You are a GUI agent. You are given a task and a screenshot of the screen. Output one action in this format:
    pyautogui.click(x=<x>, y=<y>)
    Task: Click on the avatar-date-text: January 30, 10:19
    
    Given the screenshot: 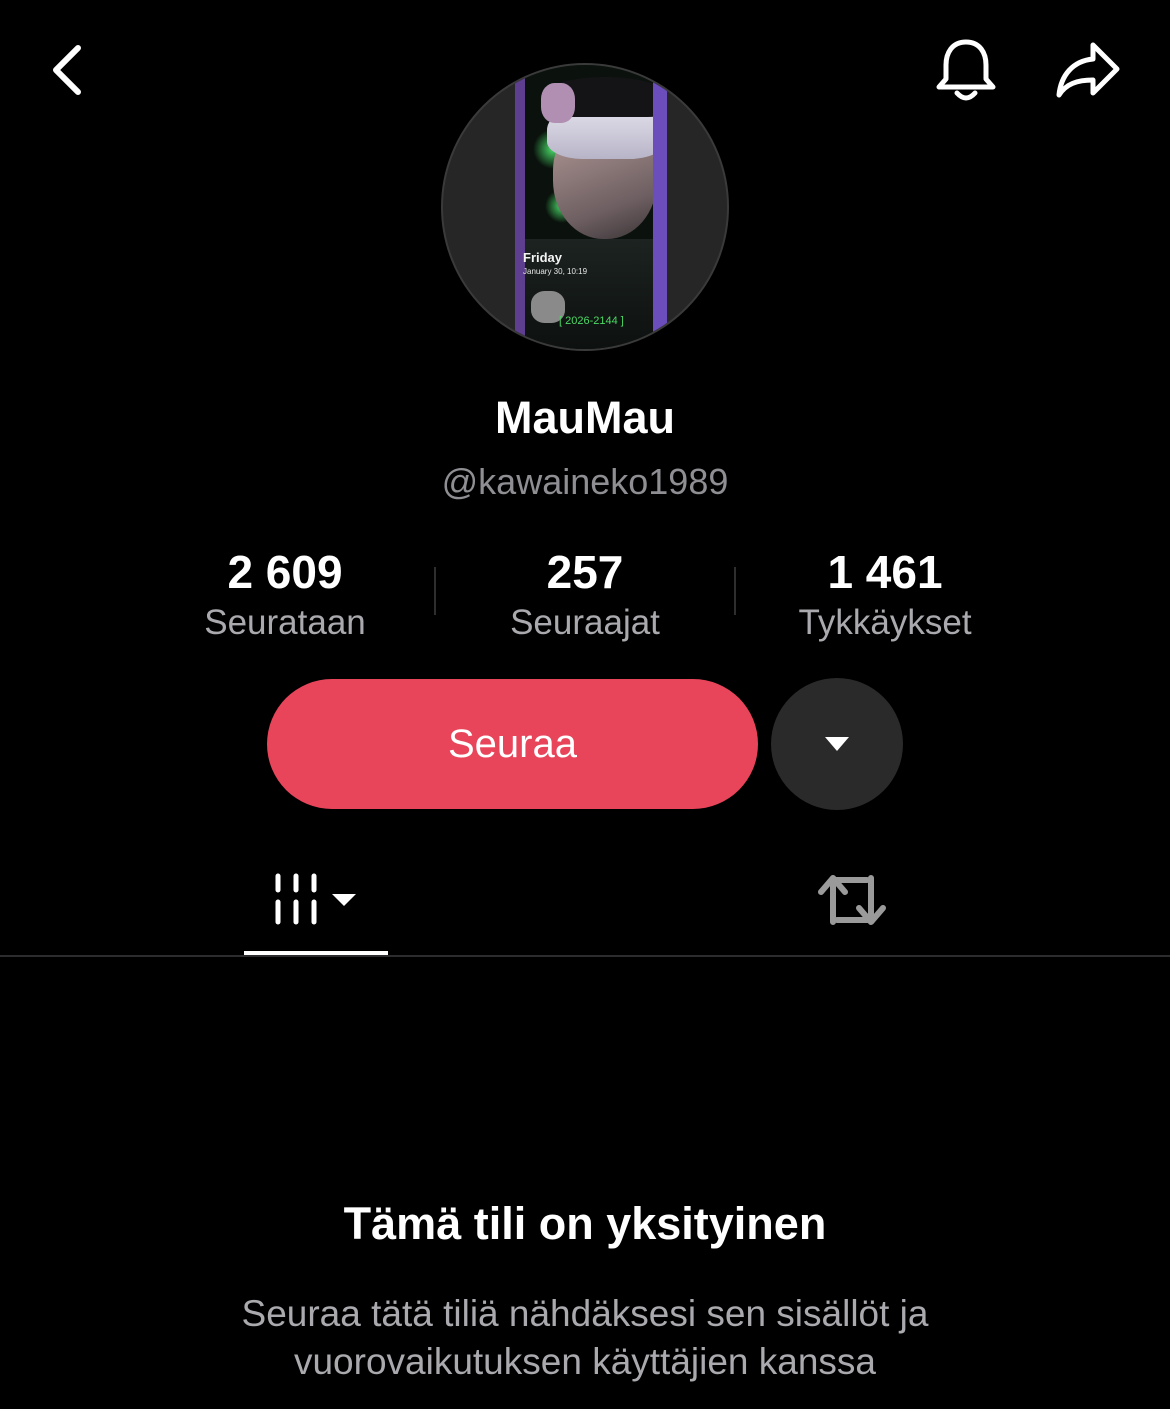 What is the action you would take?
    pyautogui.click(x=555, y=271)
    